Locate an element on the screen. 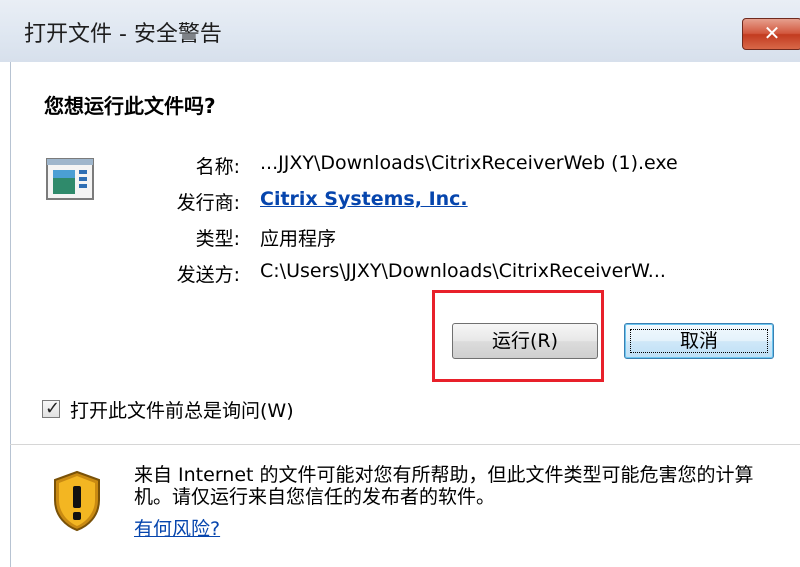 Image resolution: width=800 pixels, height=567 pixels. title-bar: 打开文件 - 安全警告 ✕ is located at coordinates (400, 31).